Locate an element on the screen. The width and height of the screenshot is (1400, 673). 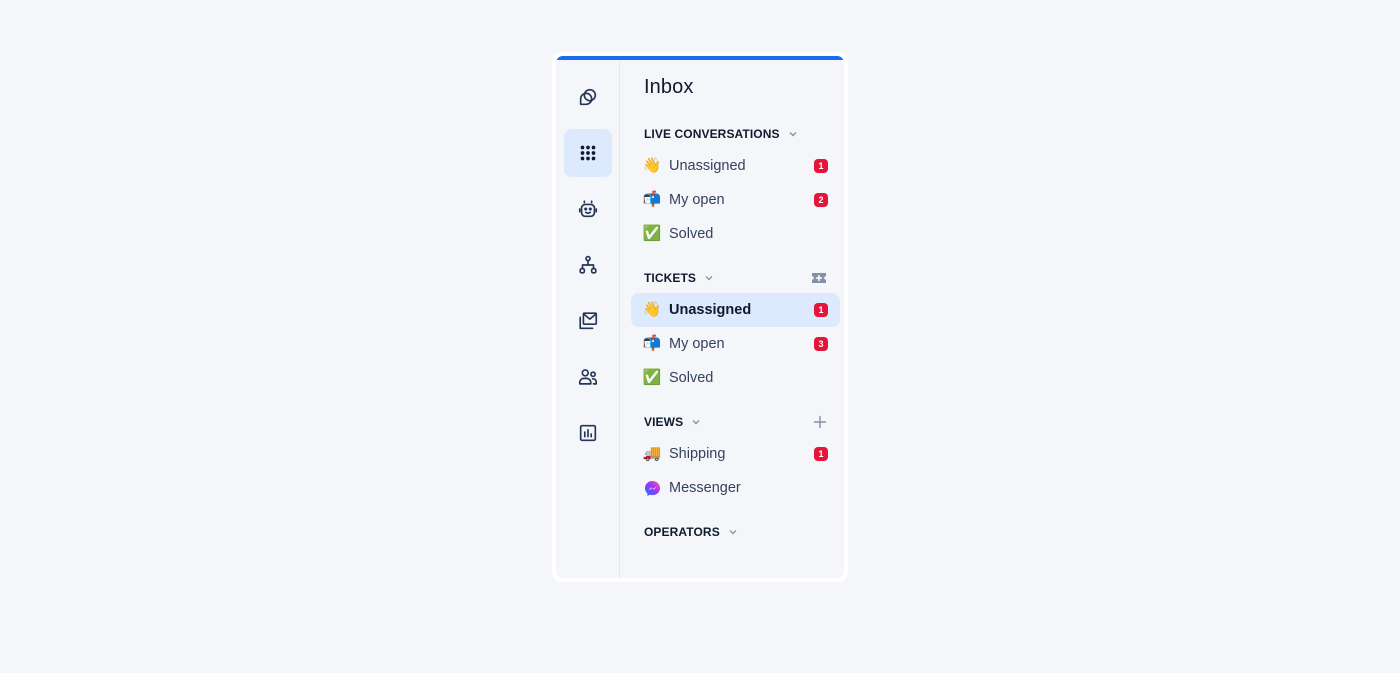
new-ticket-button is located at coordinates (819, 278).